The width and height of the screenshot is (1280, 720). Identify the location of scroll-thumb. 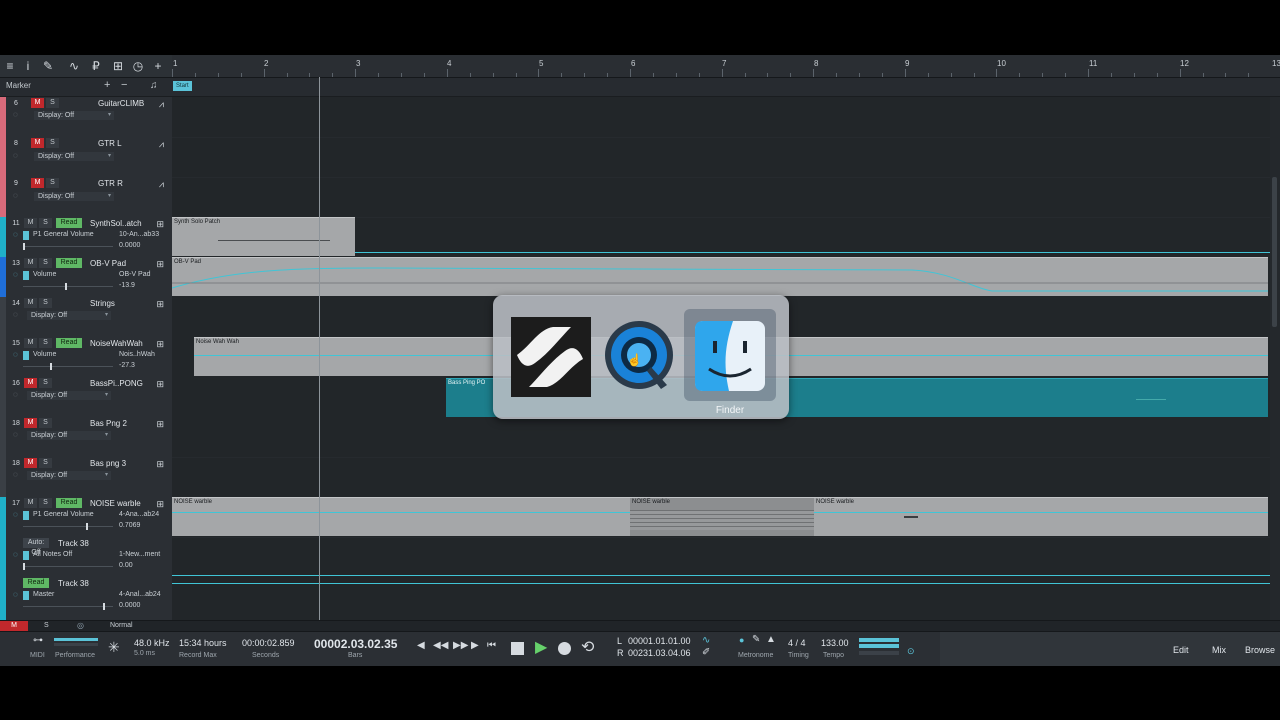
(1274, 252).